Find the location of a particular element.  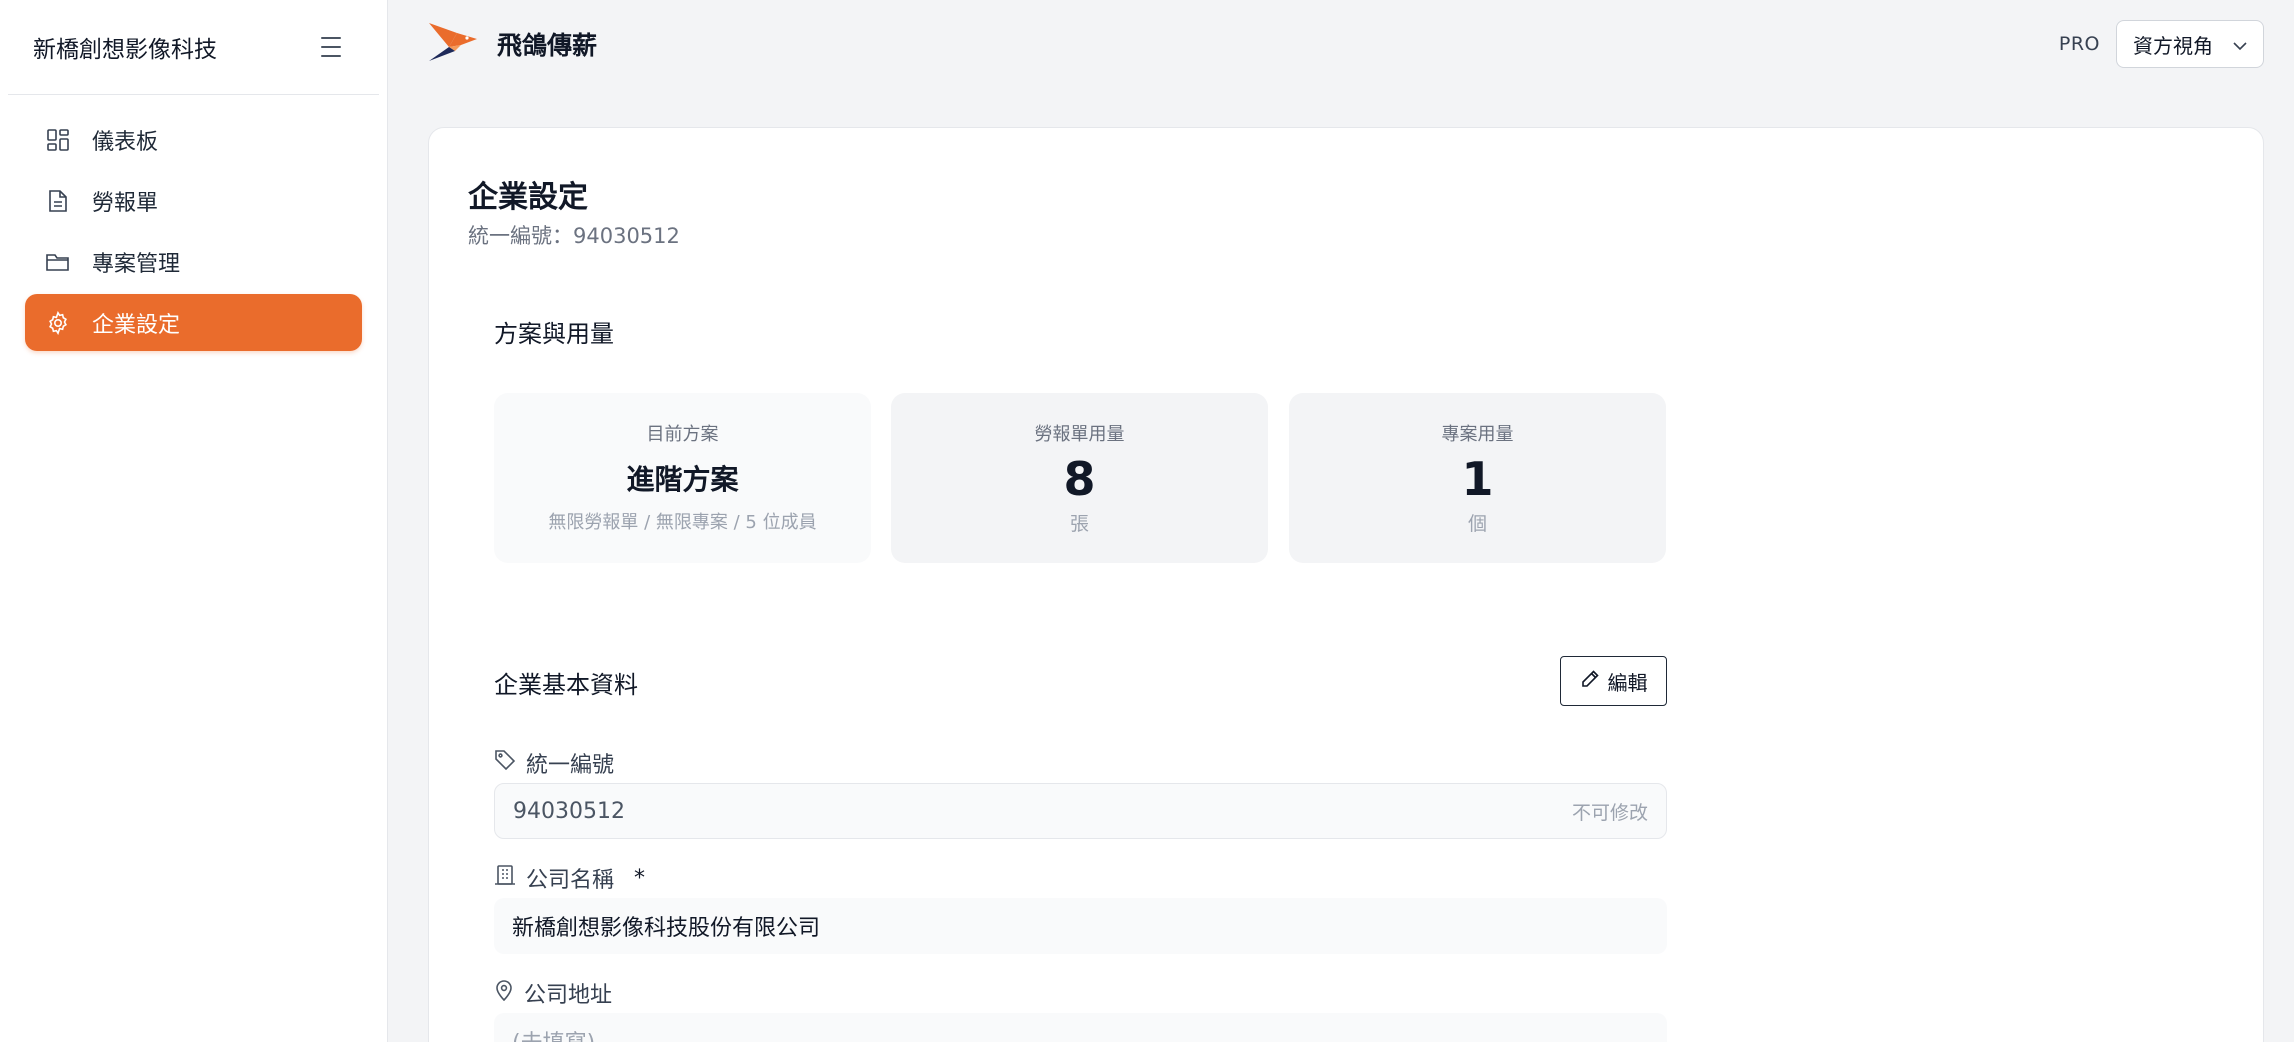

project-usage-unit: 個 is located at coordinates (1477, 524).